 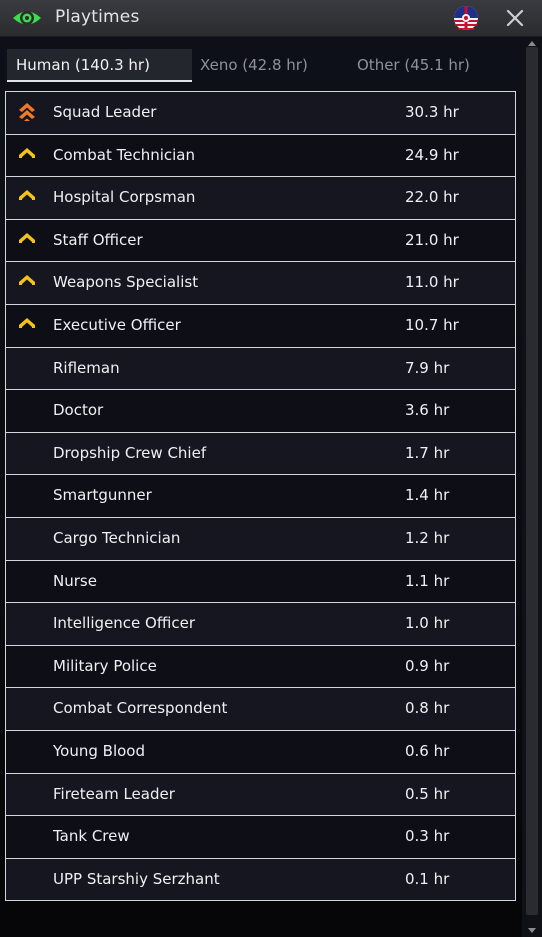 I want to click on job-name: Tank Crew, so click(x=91, y=836).